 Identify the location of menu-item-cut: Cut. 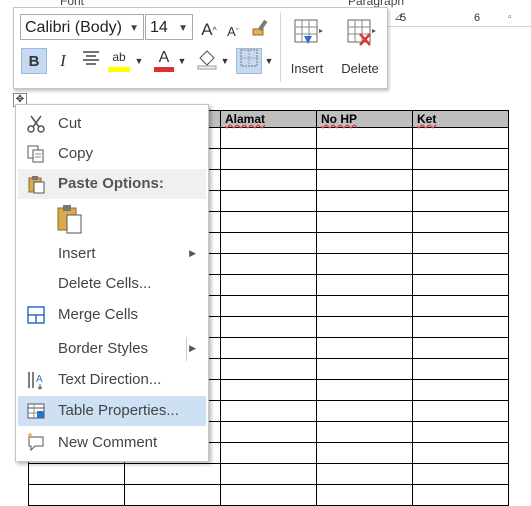
(112, 124).